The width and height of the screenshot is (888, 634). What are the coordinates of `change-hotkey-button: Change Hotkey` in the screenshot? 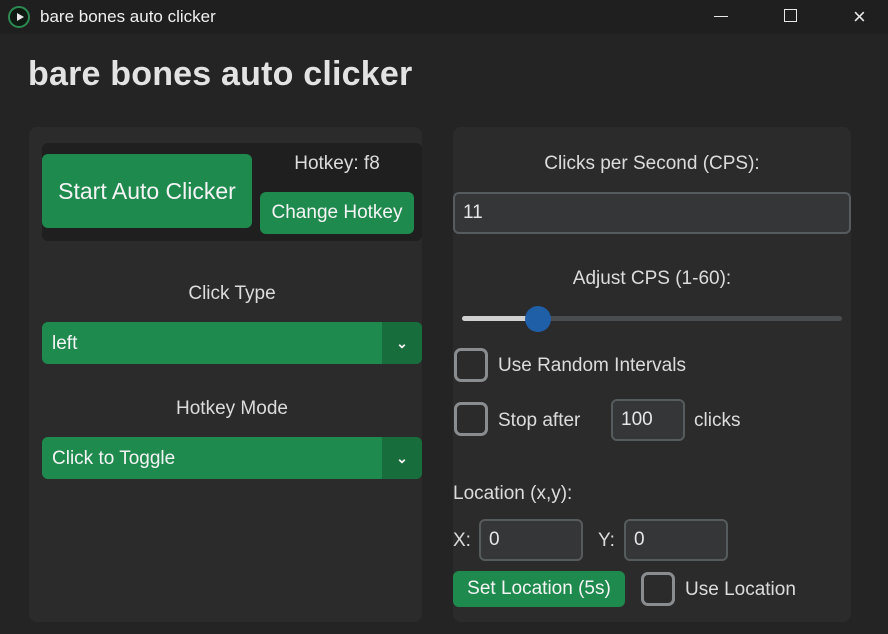 It's located at (337, 213).